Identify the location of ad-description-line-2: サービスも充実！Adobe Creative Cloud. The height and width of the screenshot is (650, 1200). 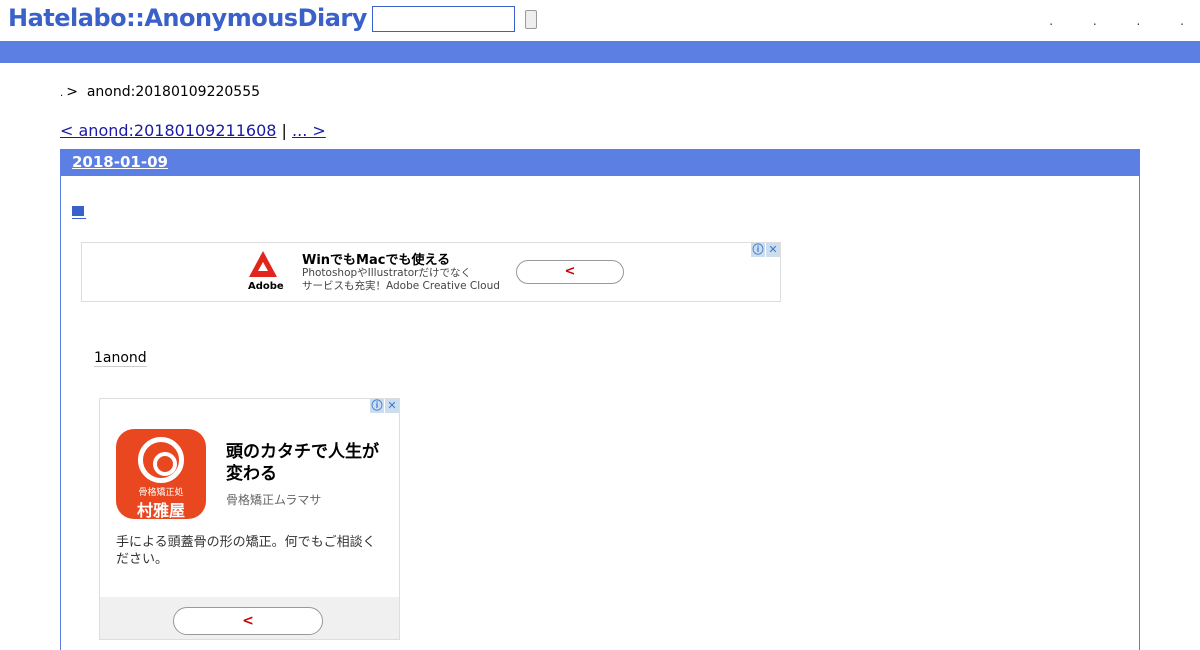
(401, 286).